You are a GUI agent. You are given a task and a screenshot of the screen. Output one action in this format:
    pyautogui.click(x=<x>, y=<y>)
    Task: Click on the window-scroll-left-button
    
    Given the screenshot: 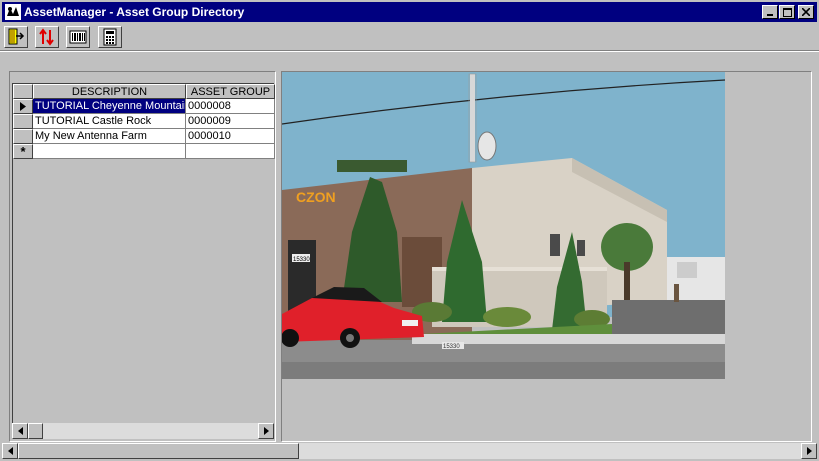 What is the action you would take?
    pyautogui.click(x=10, y=451)
    